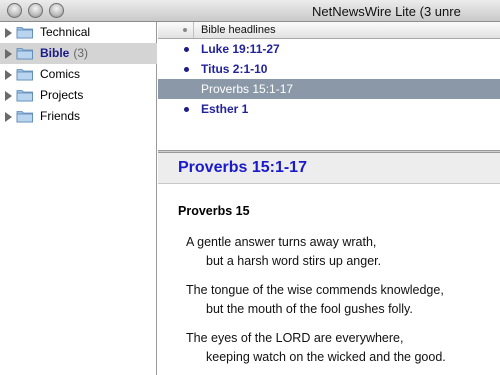 The height and width of the screenshot is (375, 500). Describe the element at coordinates (281, 242) in the screenshot. I see `verse-line: A gentle answer turns away wrath,` at that location.